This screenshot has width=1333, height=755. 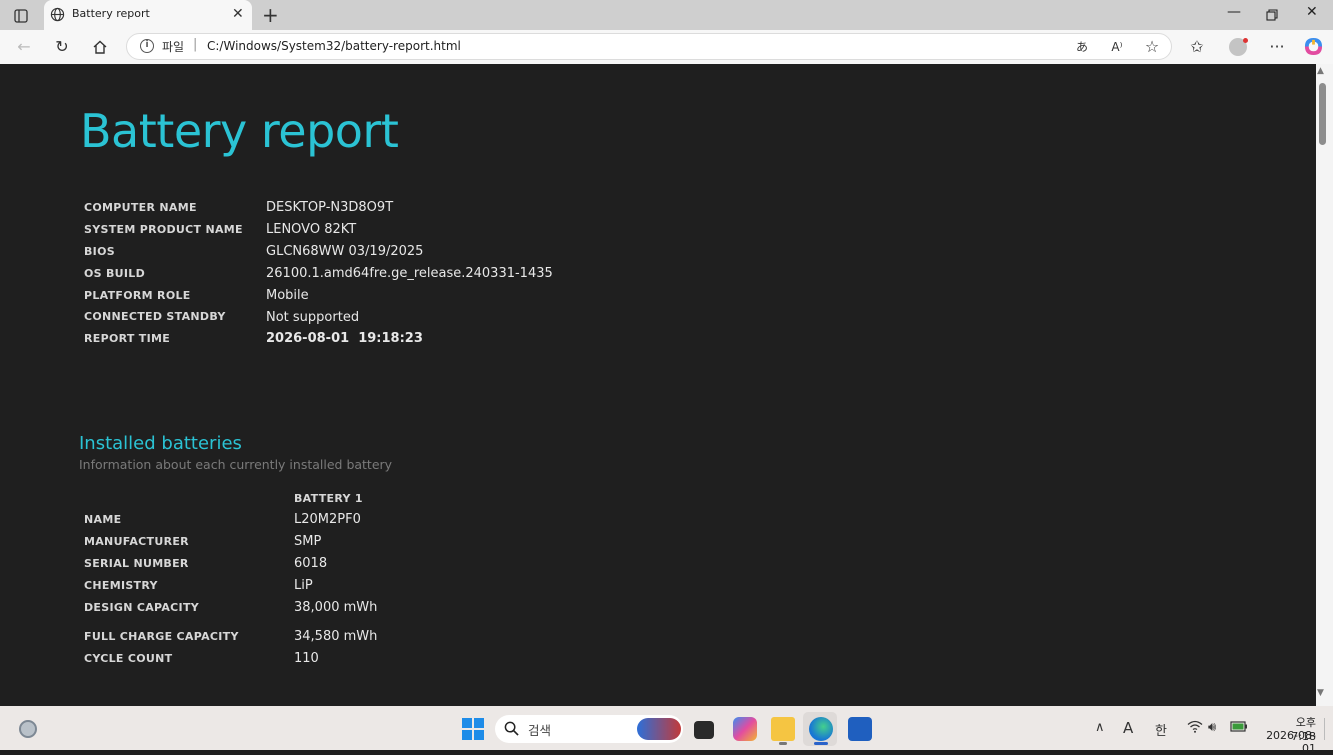 What do you see at coordinates (121, 585) in the screenshot?
I see `battery-label-chemistry: CHEMISTRY` at bounding box center [121, 585].